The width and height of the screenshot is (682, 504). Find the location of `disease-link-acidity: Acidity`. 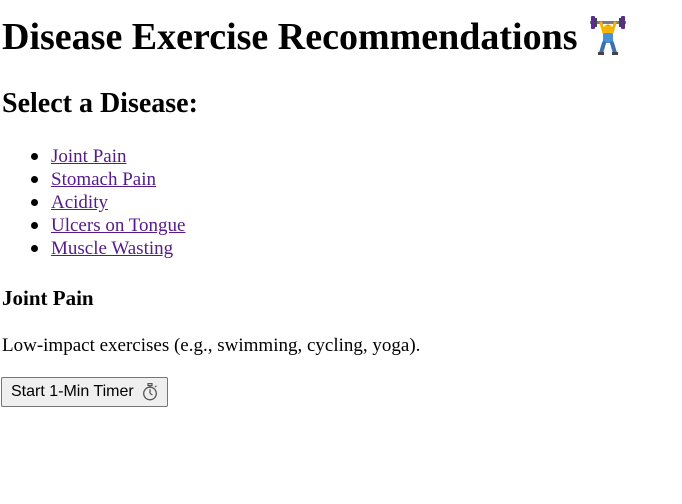

disease-link-acidity: Acidity is located at coordinates (79, 202).